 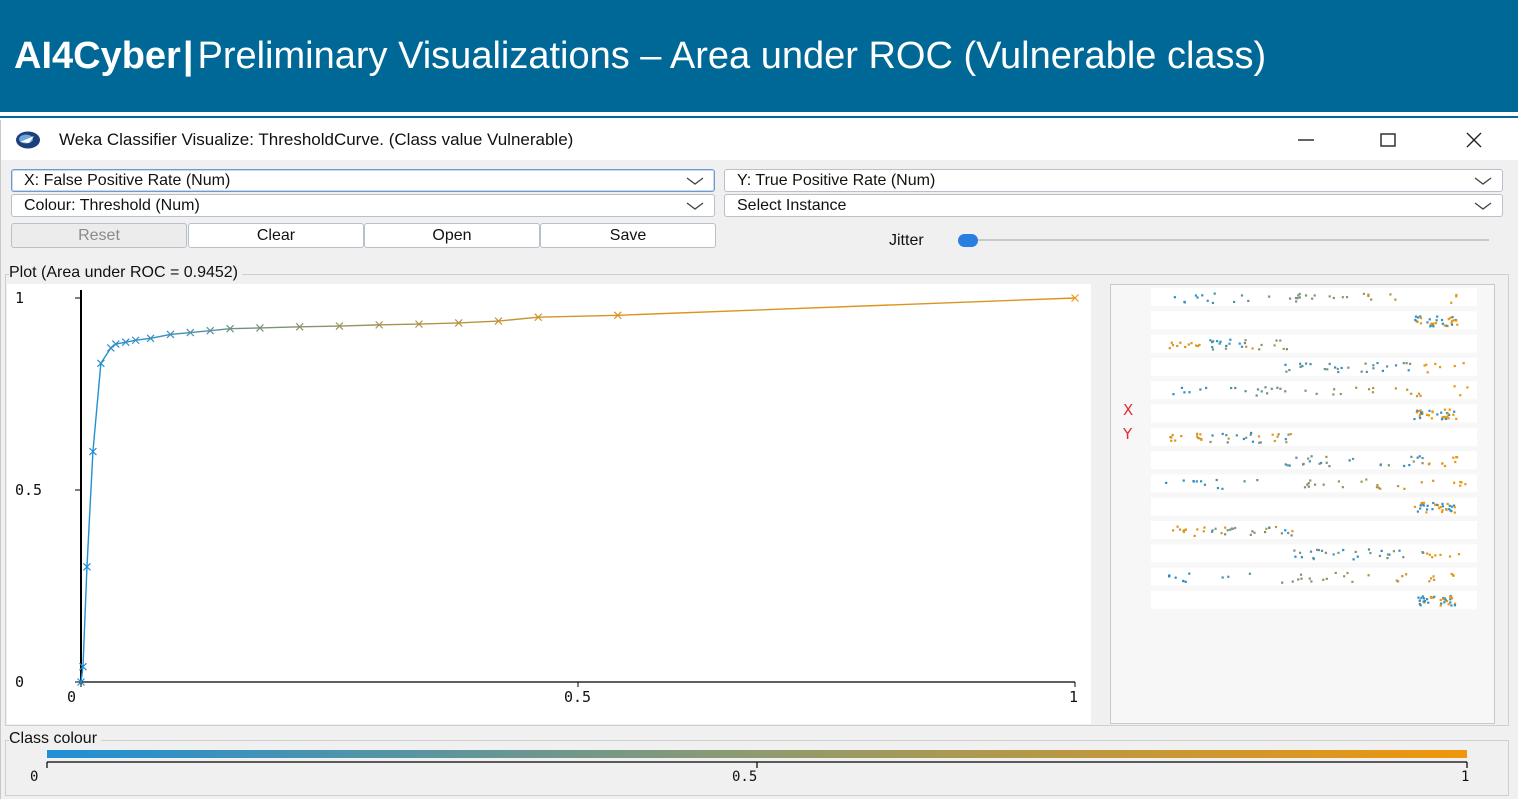 What do you see at coordinates (1302, 504) in the screenshot?
I see `attribute-panel: X Y` at bounding box center [1302, 504].